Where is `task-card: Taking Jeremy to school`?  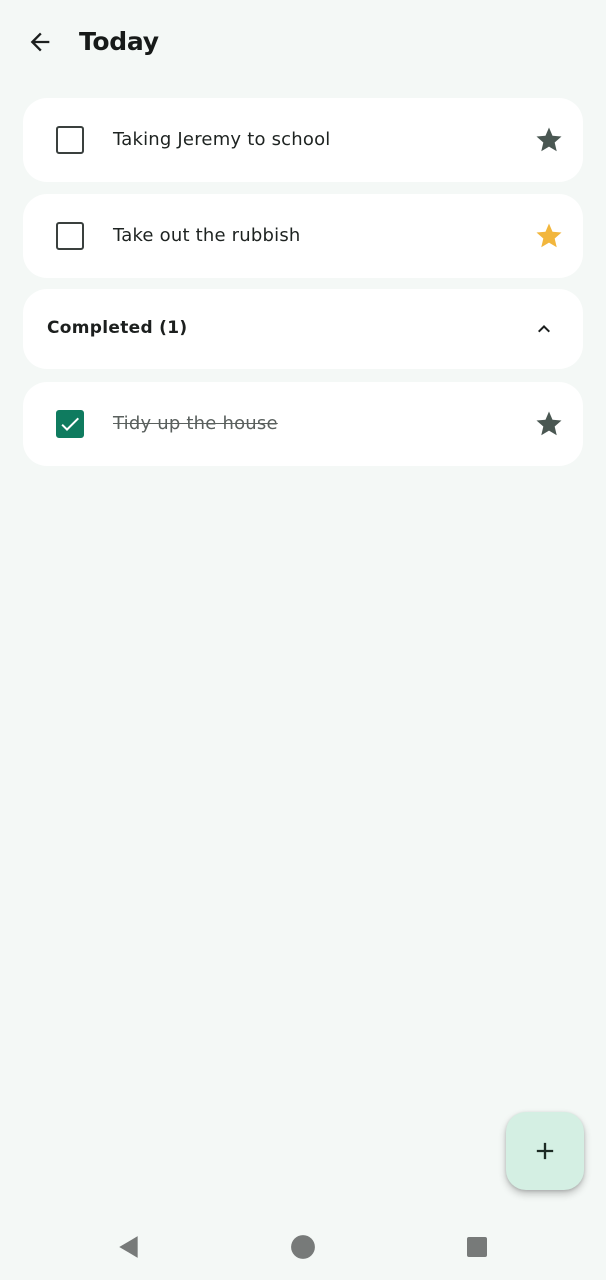
task-card: Taking Jeremy to school is located at coordinates (303, 140).